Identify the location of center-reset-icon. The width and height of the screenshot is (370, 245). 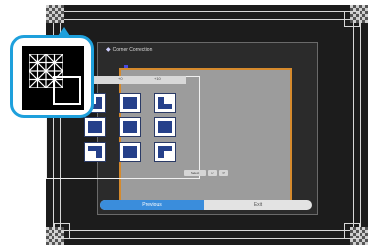
(130, 127).